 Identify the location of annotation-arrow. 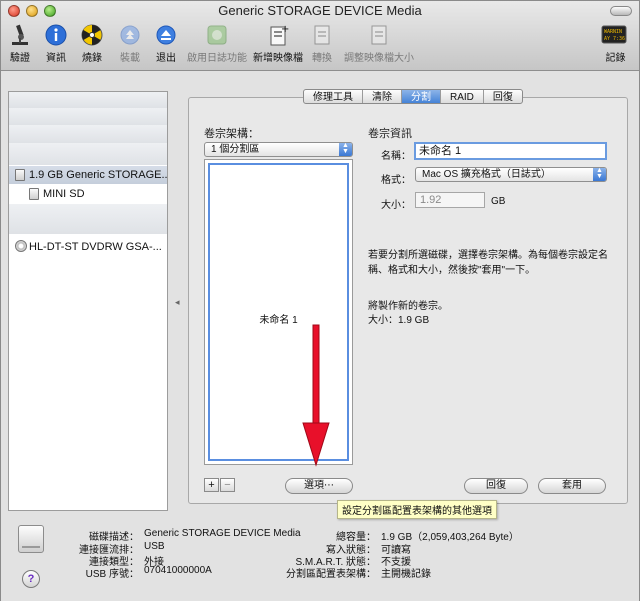
(316, 395).